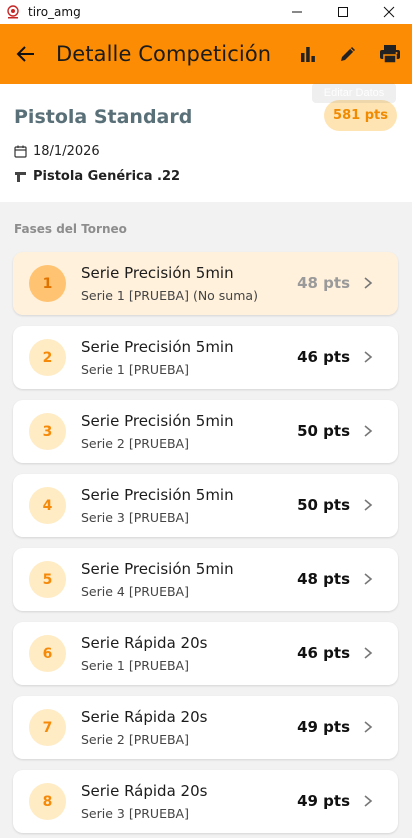  I want to click on phase-subtitle: Serie 4 [PRUEBA], so click(135, 591).